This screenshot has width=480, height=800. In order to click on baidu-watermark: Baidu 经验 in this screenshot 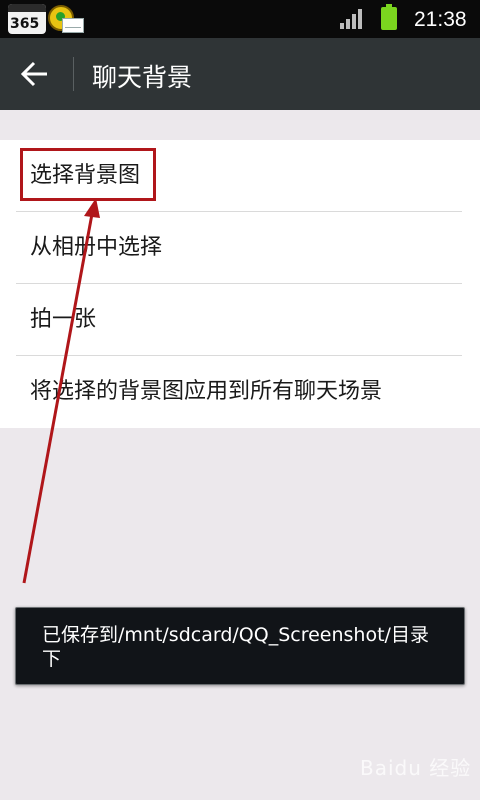, I will do `click(416, 768)`.